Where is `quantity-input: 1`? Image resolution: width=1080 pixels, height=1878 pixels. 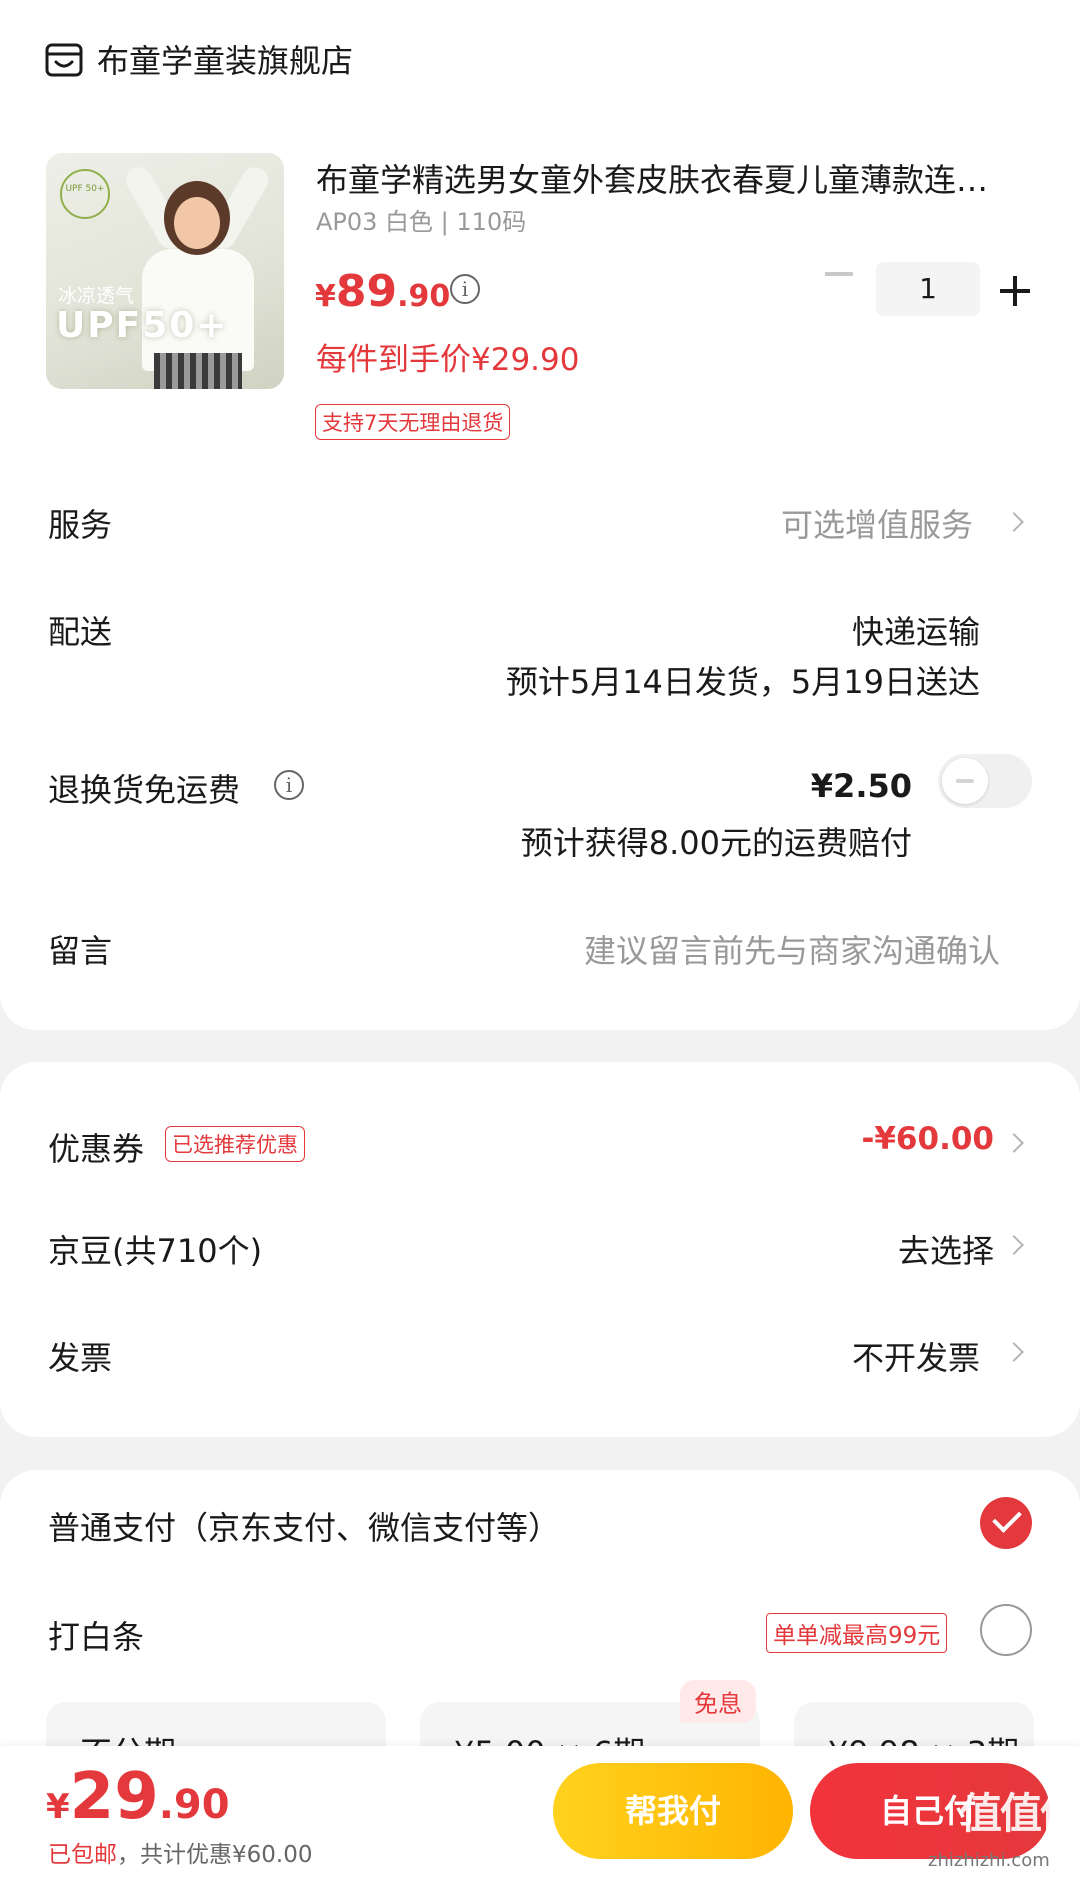
quantity-input: 1 is located at coordinates (928, 289).